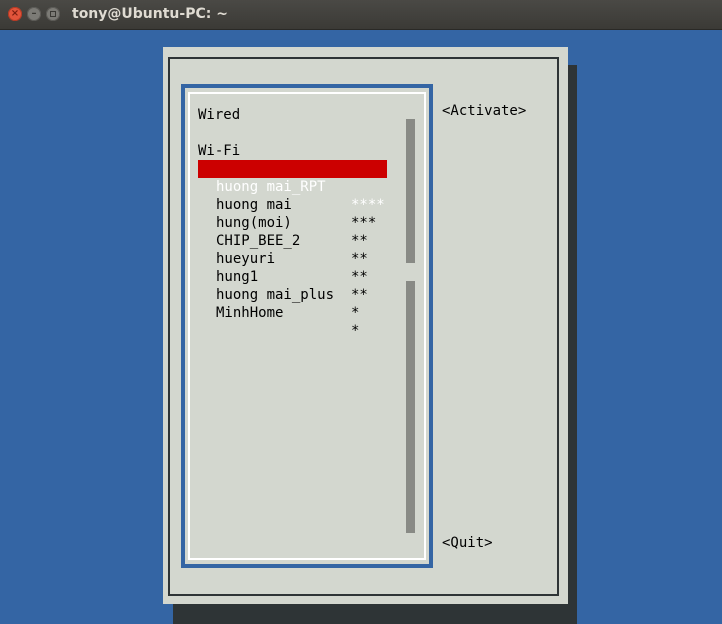 This screenshot has height=624, width=722. What do you see at coordinates (292, 204) in the screenshot?
I see `list-item-network-1: huong mai ***` at bounding box center [292, 204].